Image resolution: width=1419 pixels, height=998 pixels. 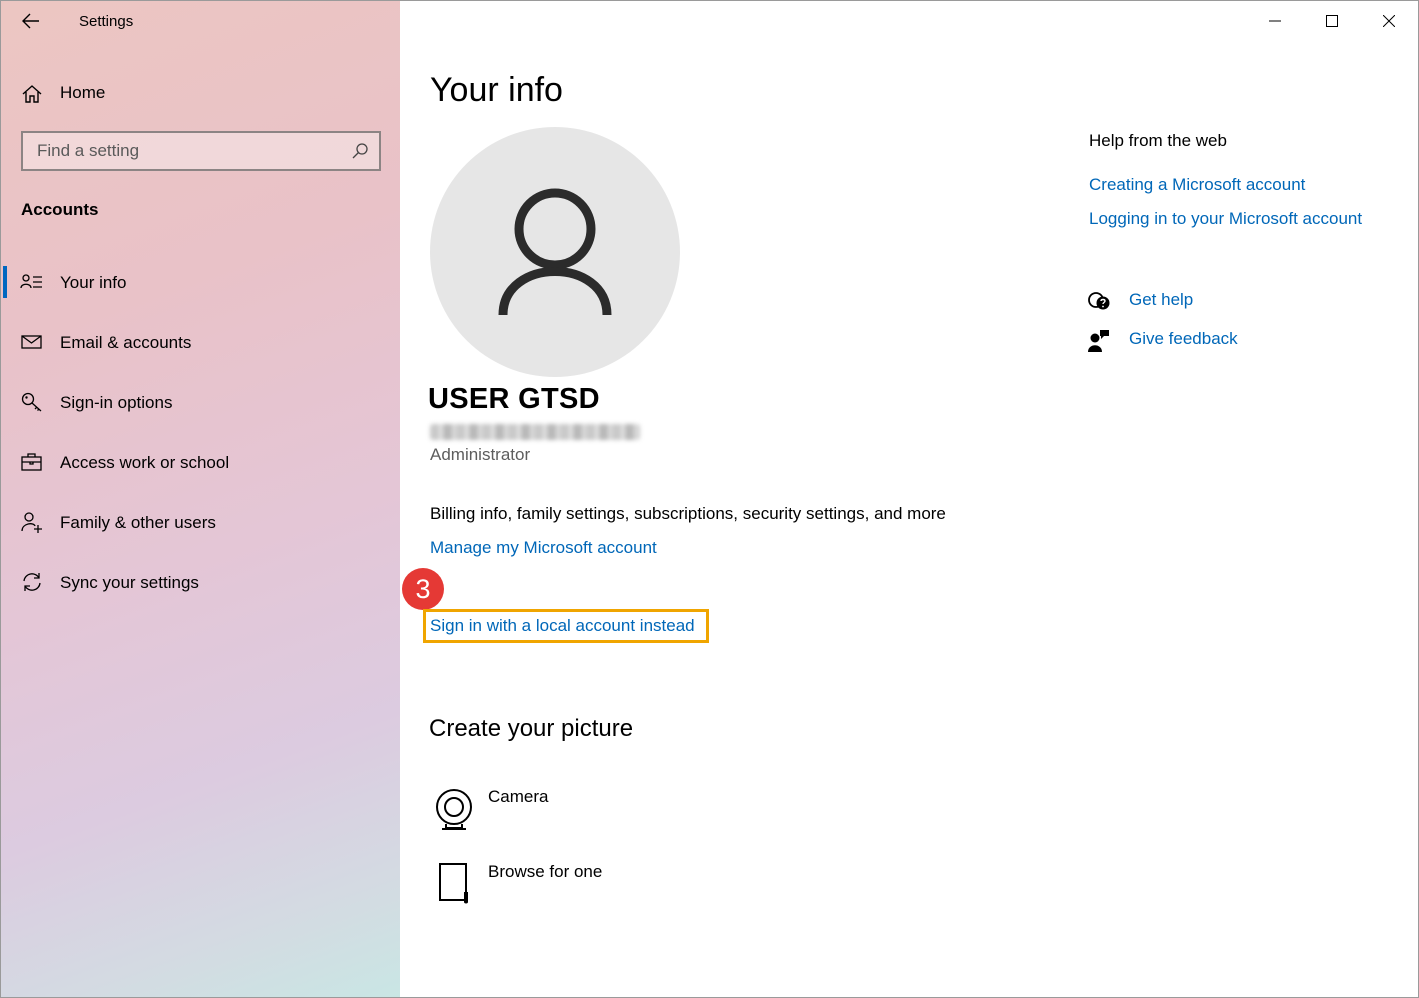 I want to click on camera-label: Camera, so click(x=518, y=796).